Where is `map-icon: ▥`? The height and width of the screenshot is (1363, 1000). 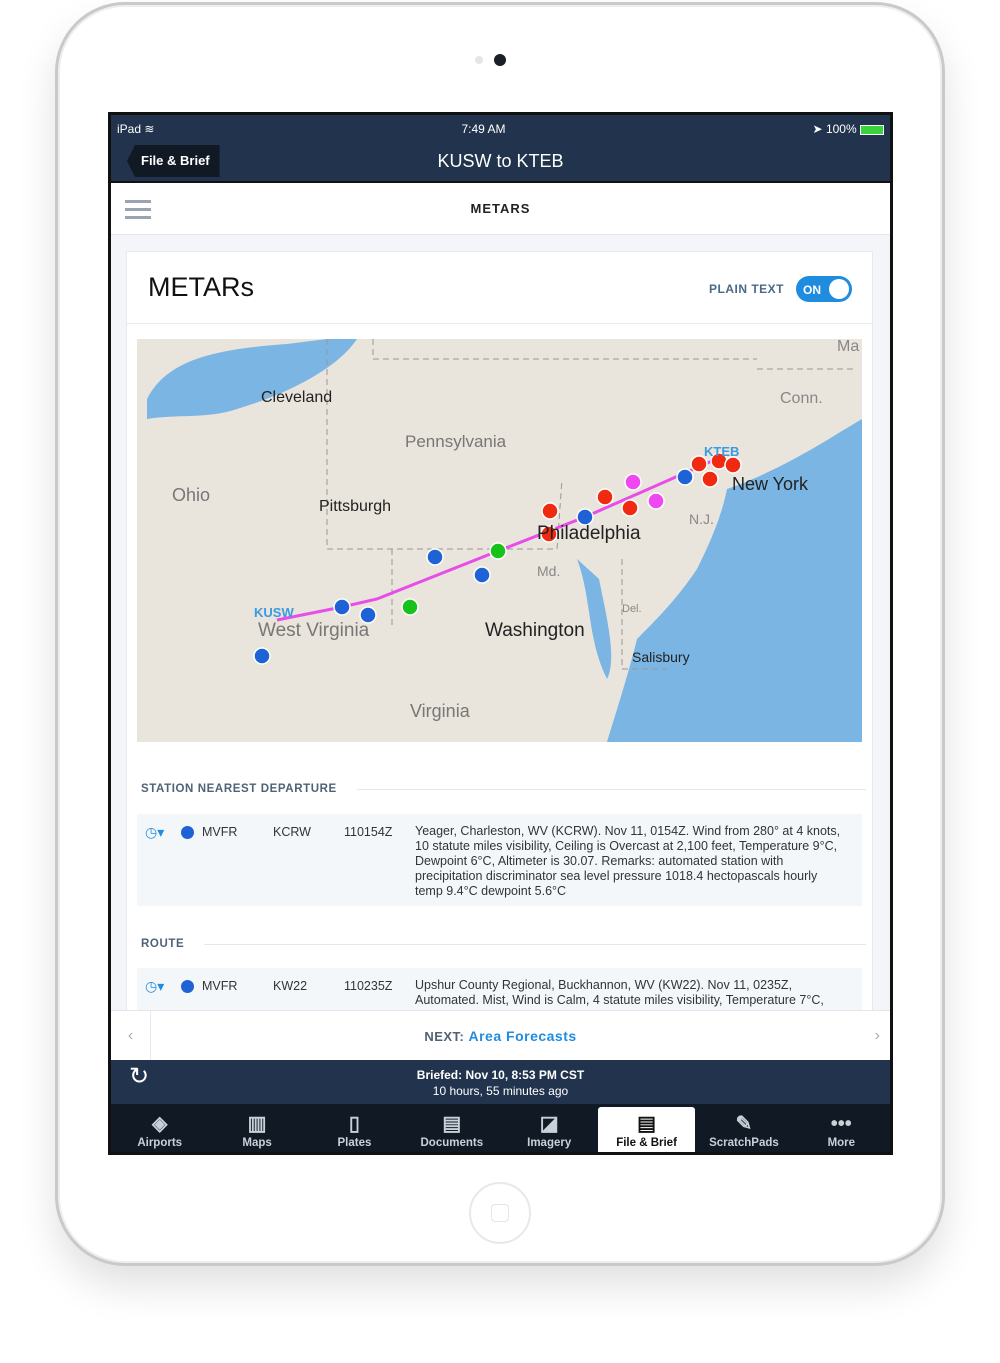
map-icon: ▥ is located at coordinates (257, 1124).